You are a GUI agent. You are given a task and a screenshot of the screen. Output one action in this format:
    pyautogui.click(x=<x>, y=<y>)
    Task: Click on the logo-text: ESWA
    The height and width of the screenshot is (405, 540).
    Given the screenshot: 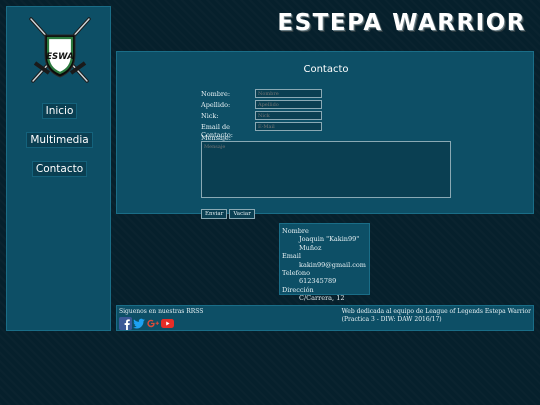 What is the action you would take?
    pyautogui.click(x=60, y=57)
    